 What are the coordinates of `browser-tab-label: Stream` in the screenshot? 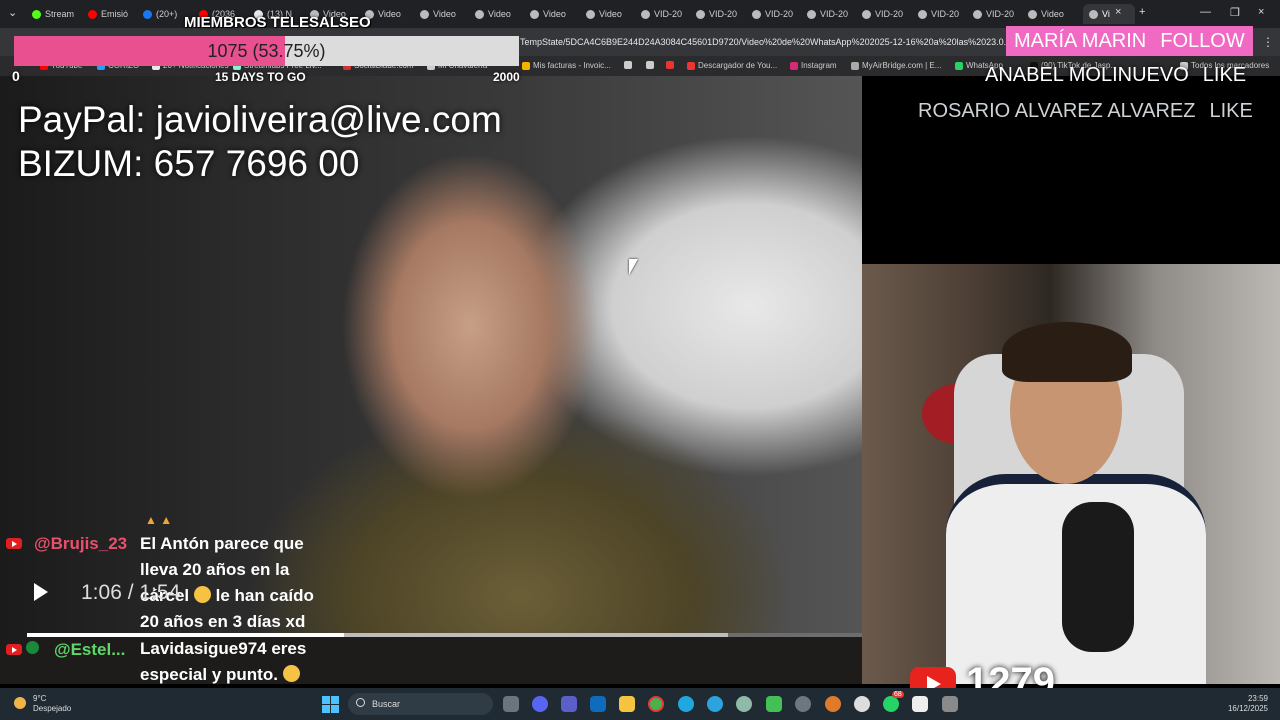 It's located at (60, 14).